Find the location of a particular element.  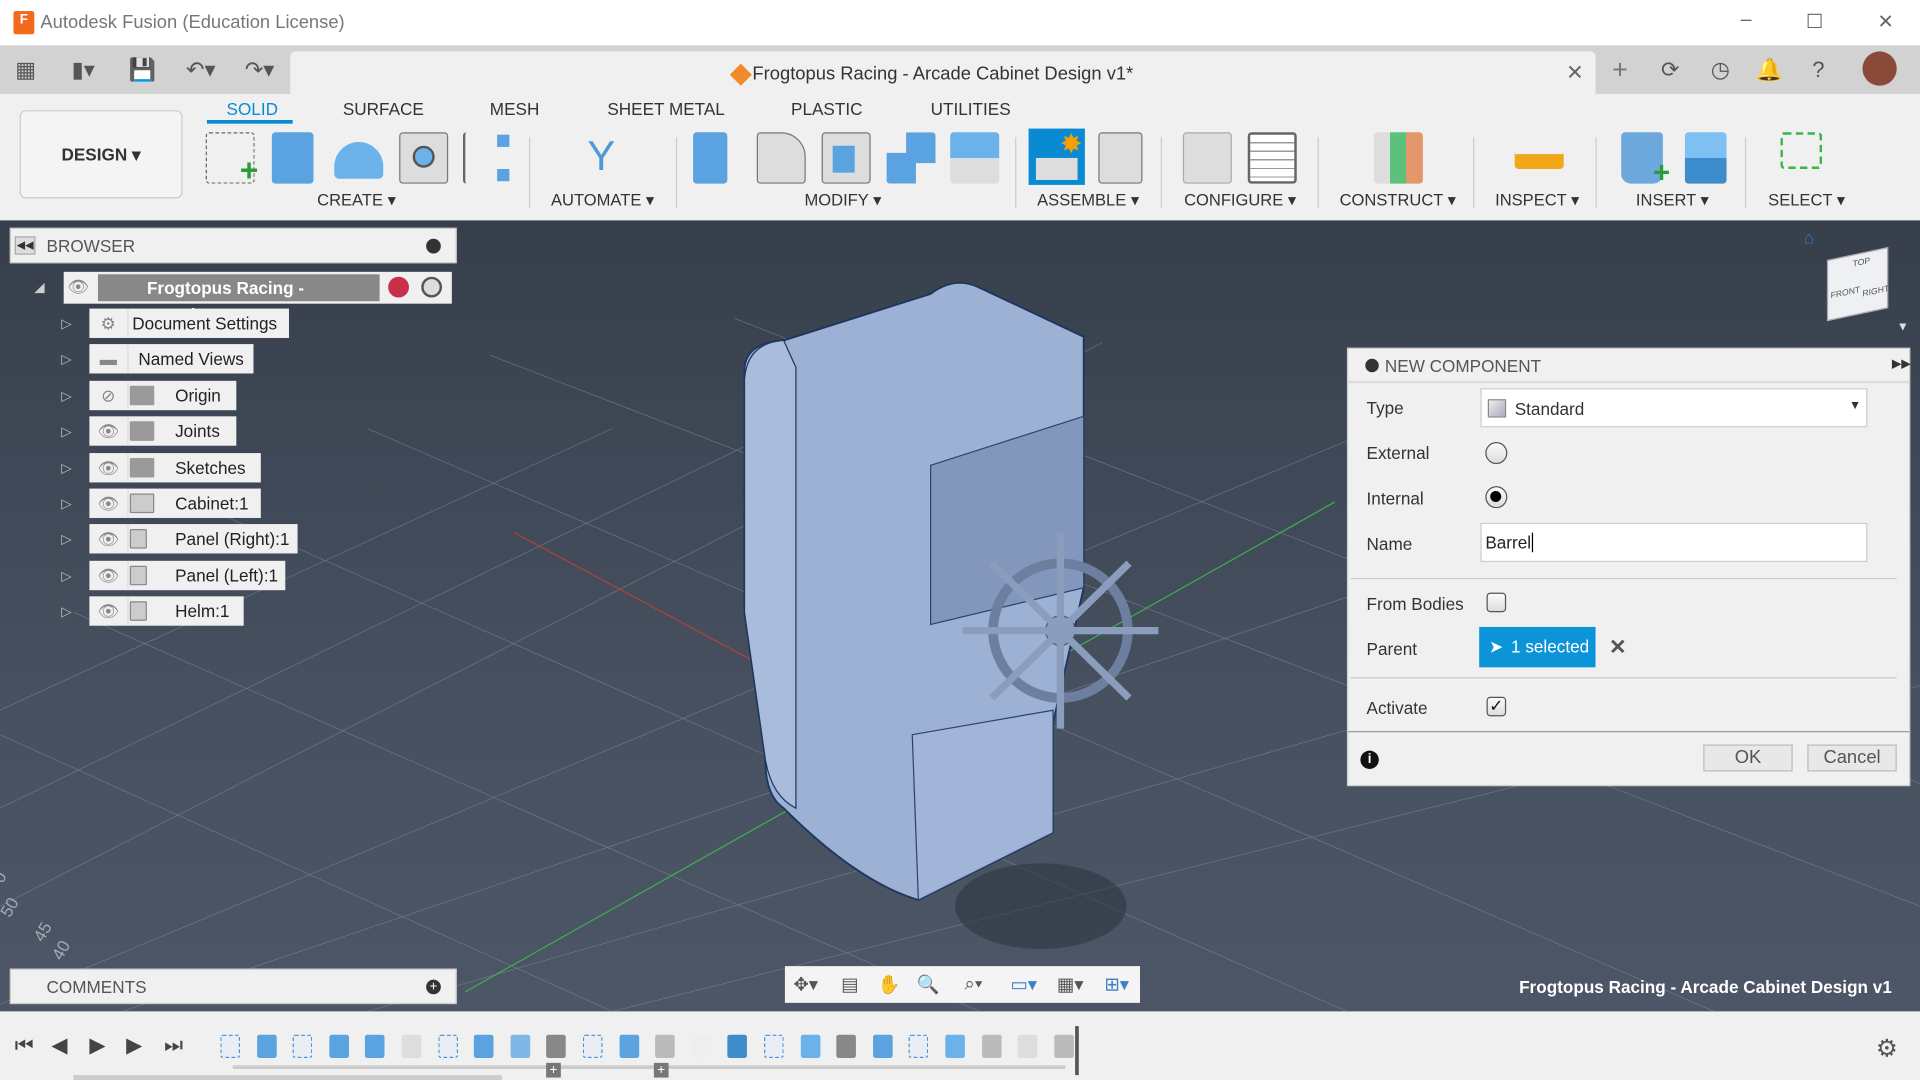

group-inspect: INSPECT ▾ is located at coordinates (1537, 201).